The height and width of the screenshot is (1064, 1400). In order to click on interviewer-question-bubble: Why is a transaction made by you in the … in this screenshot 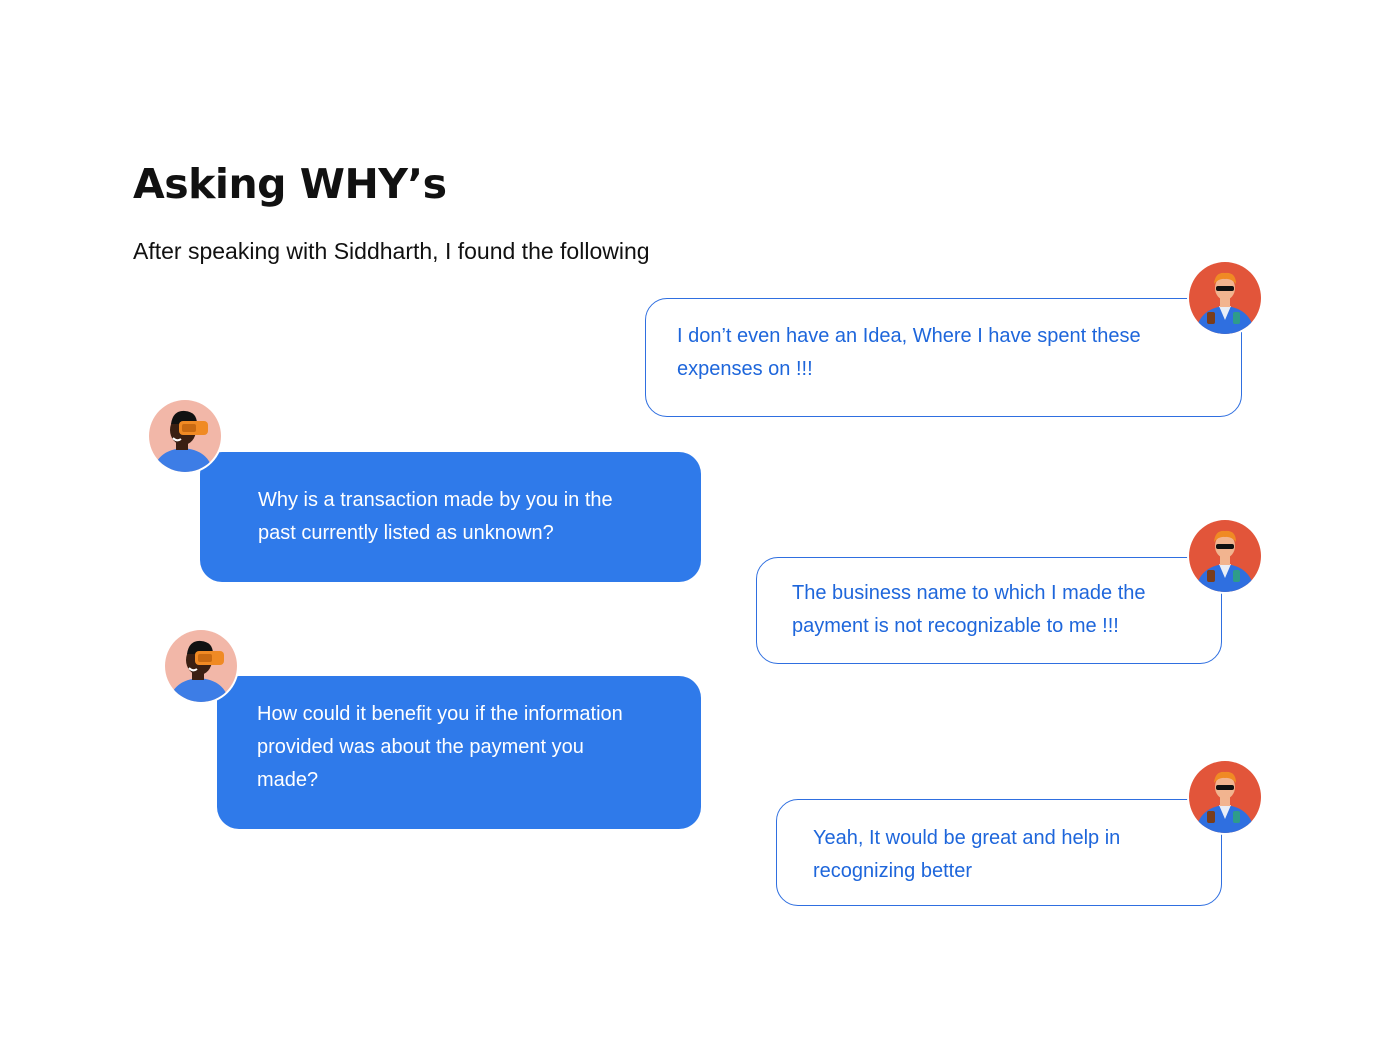, I will do `click(450, 517)`.